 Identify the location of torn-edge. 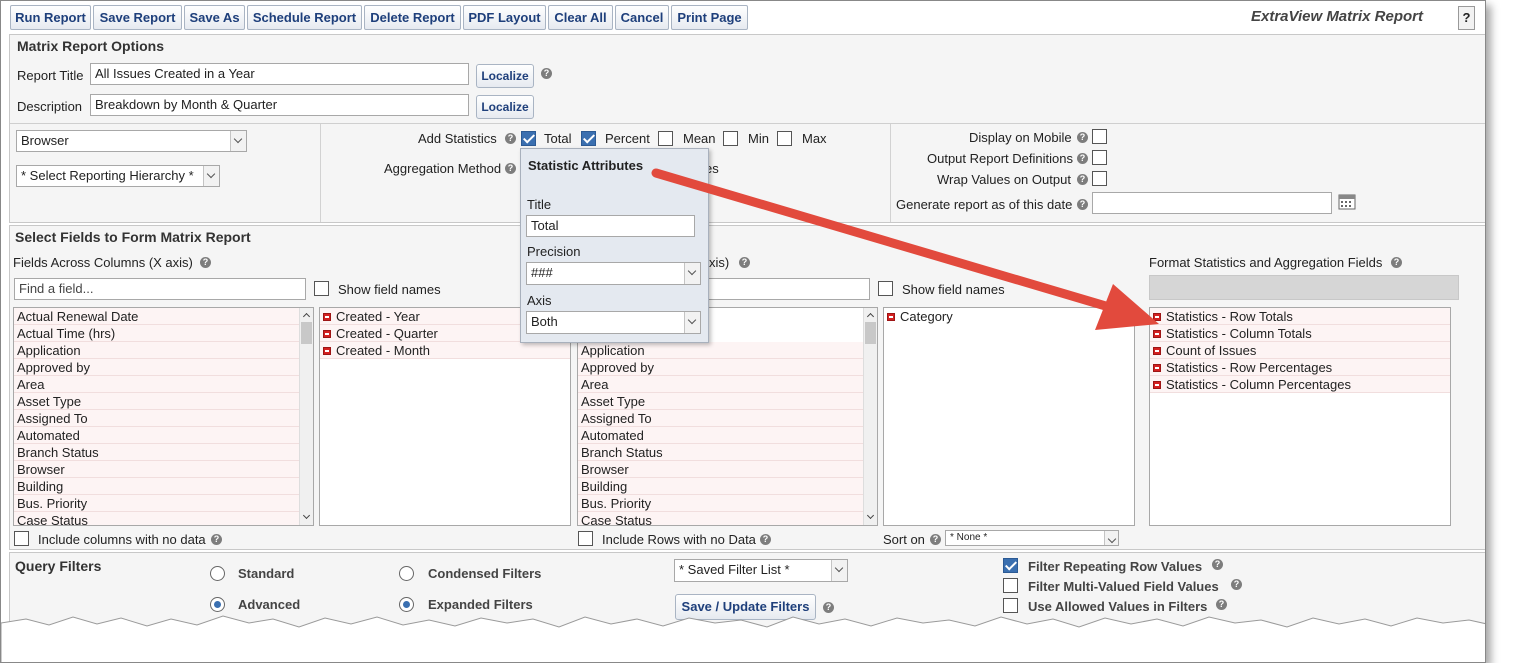
(743, 638).